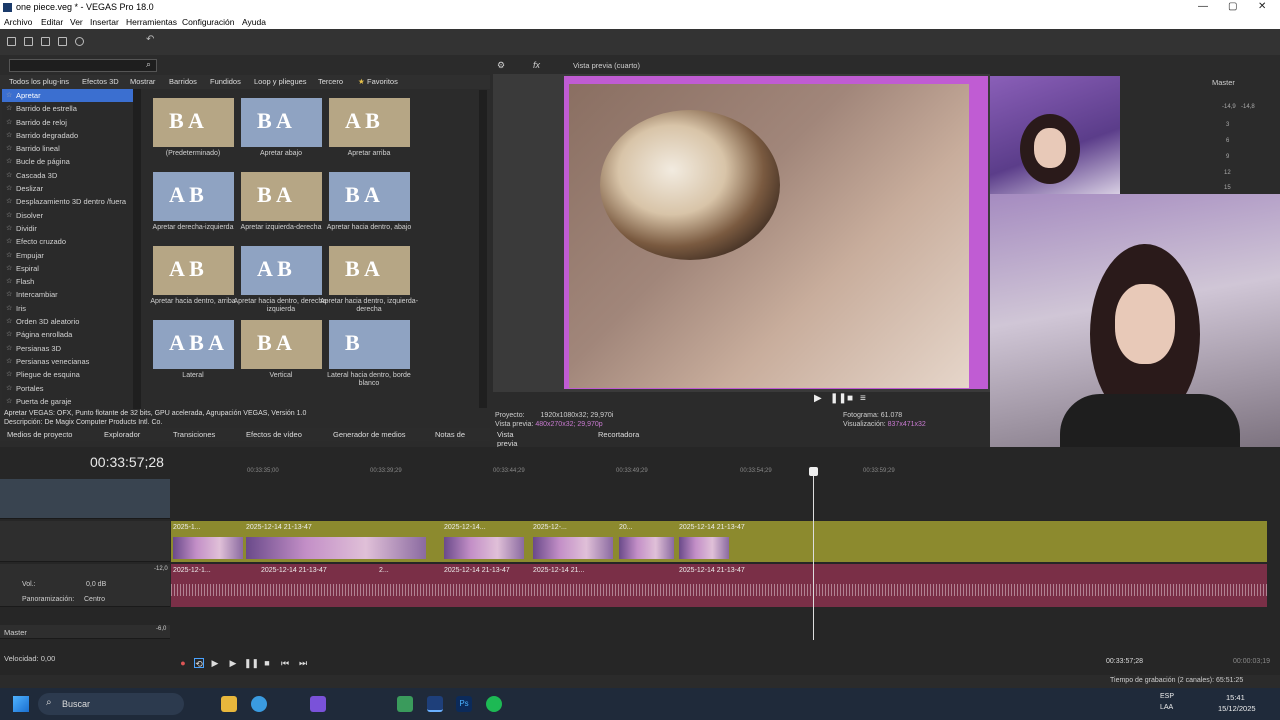  Describe the element at coordinates (274, 434) in the screenshot. I see `tab-video-fx: Efectos de vídeo` at that location.